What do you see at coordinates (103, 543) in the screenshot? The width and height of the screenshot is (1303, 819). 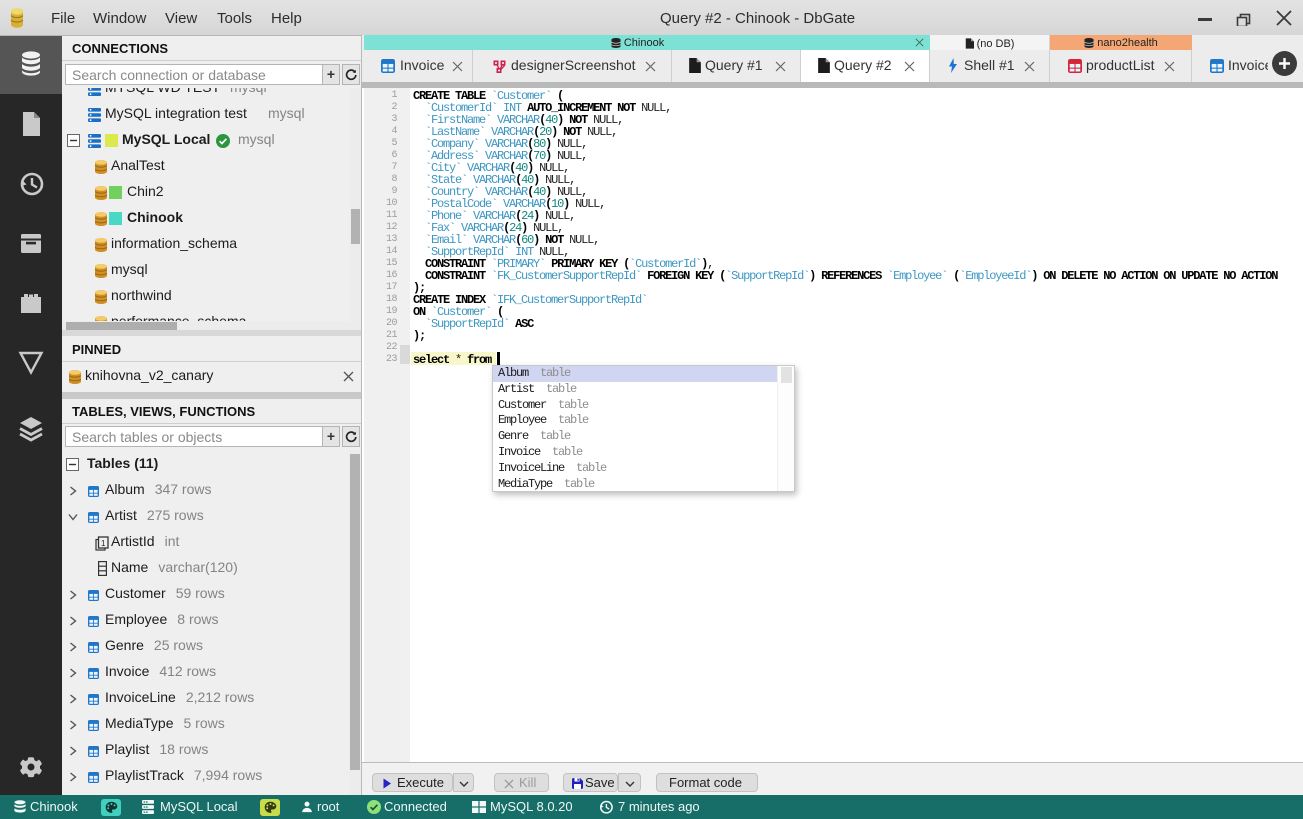 I see `svg-text: 1` at bounding box center [103, 543].